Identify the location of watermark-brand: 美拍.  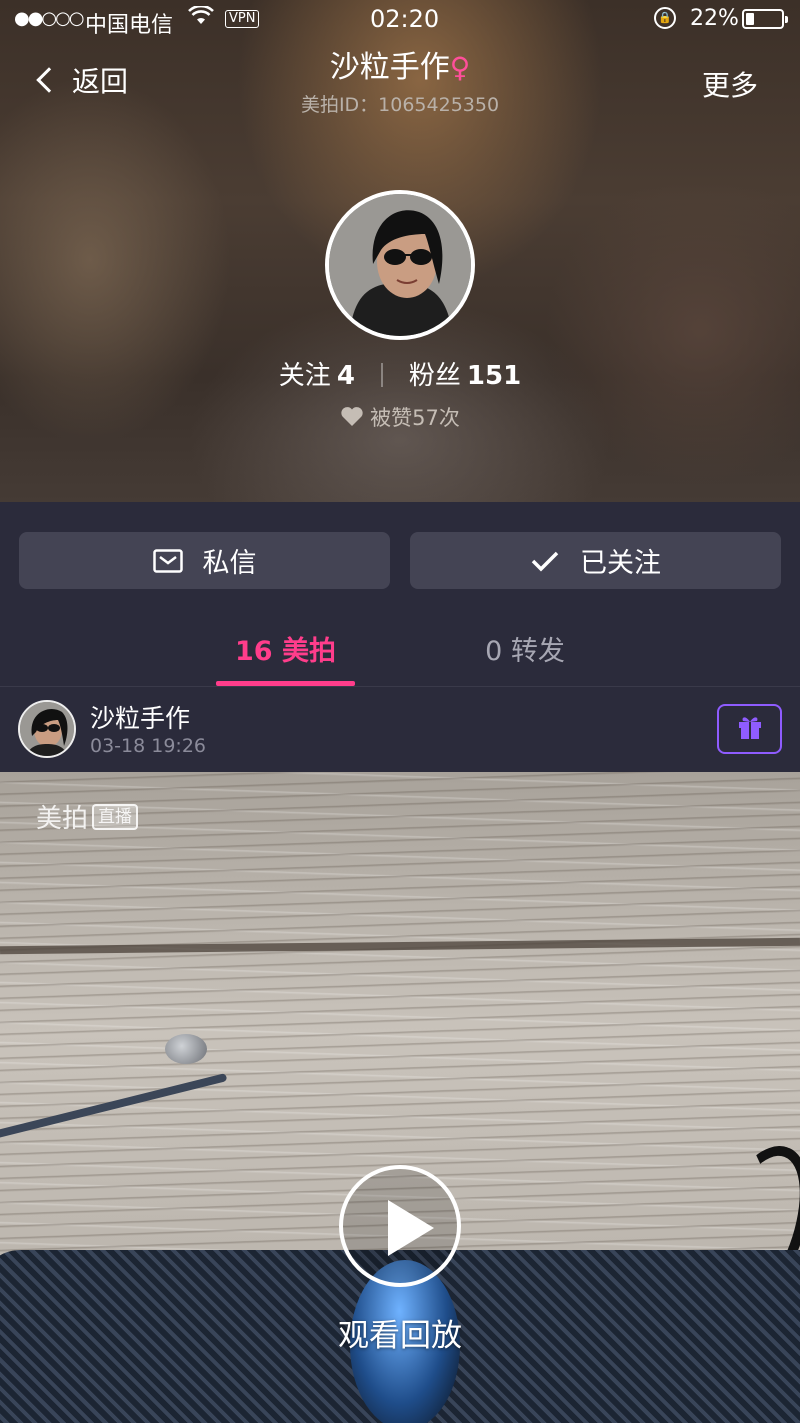
(62, 819).